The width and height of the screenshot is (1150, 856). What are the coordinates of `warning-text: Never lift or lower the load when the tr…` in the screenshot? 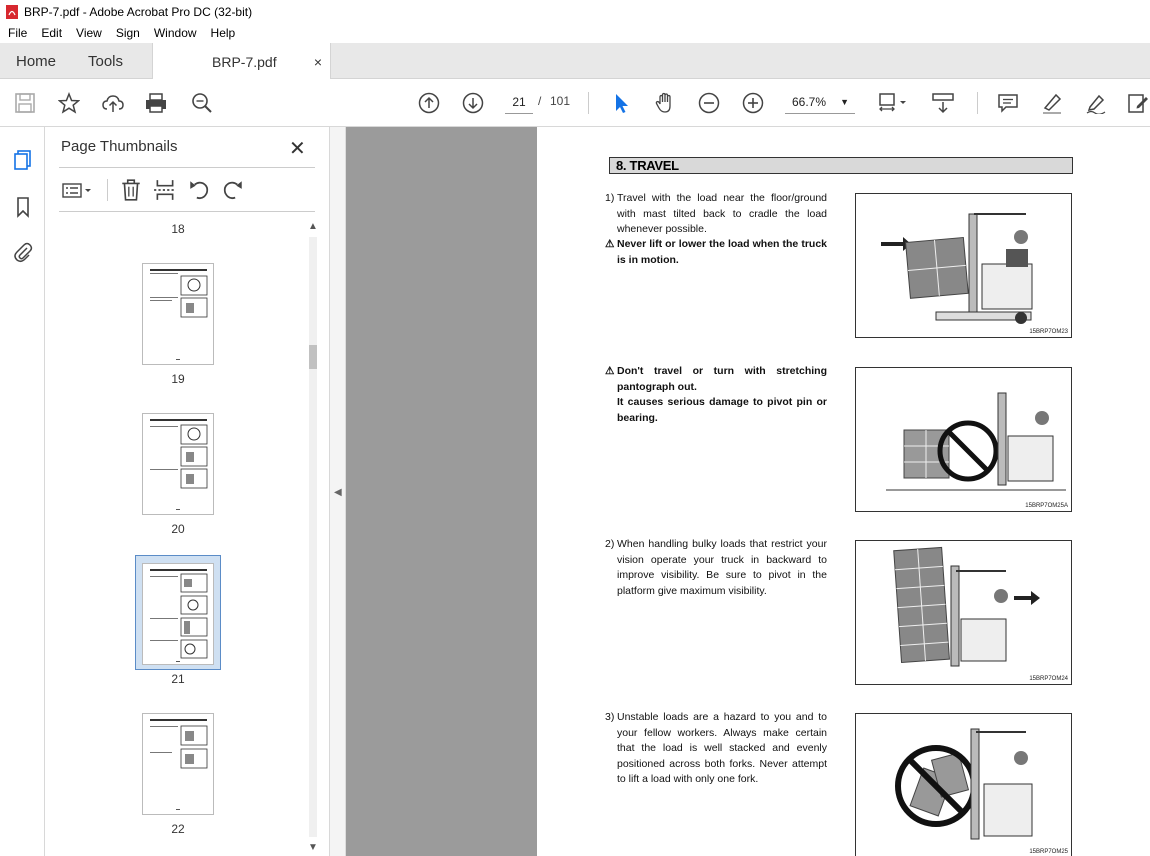 It's located at (722, 252).